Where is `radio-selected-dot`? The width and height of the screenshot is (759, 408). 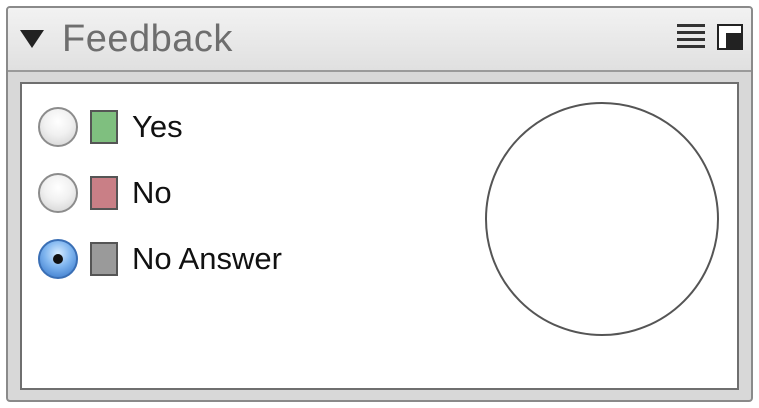 radio-selected-dot is located at coordinates (58, 259).